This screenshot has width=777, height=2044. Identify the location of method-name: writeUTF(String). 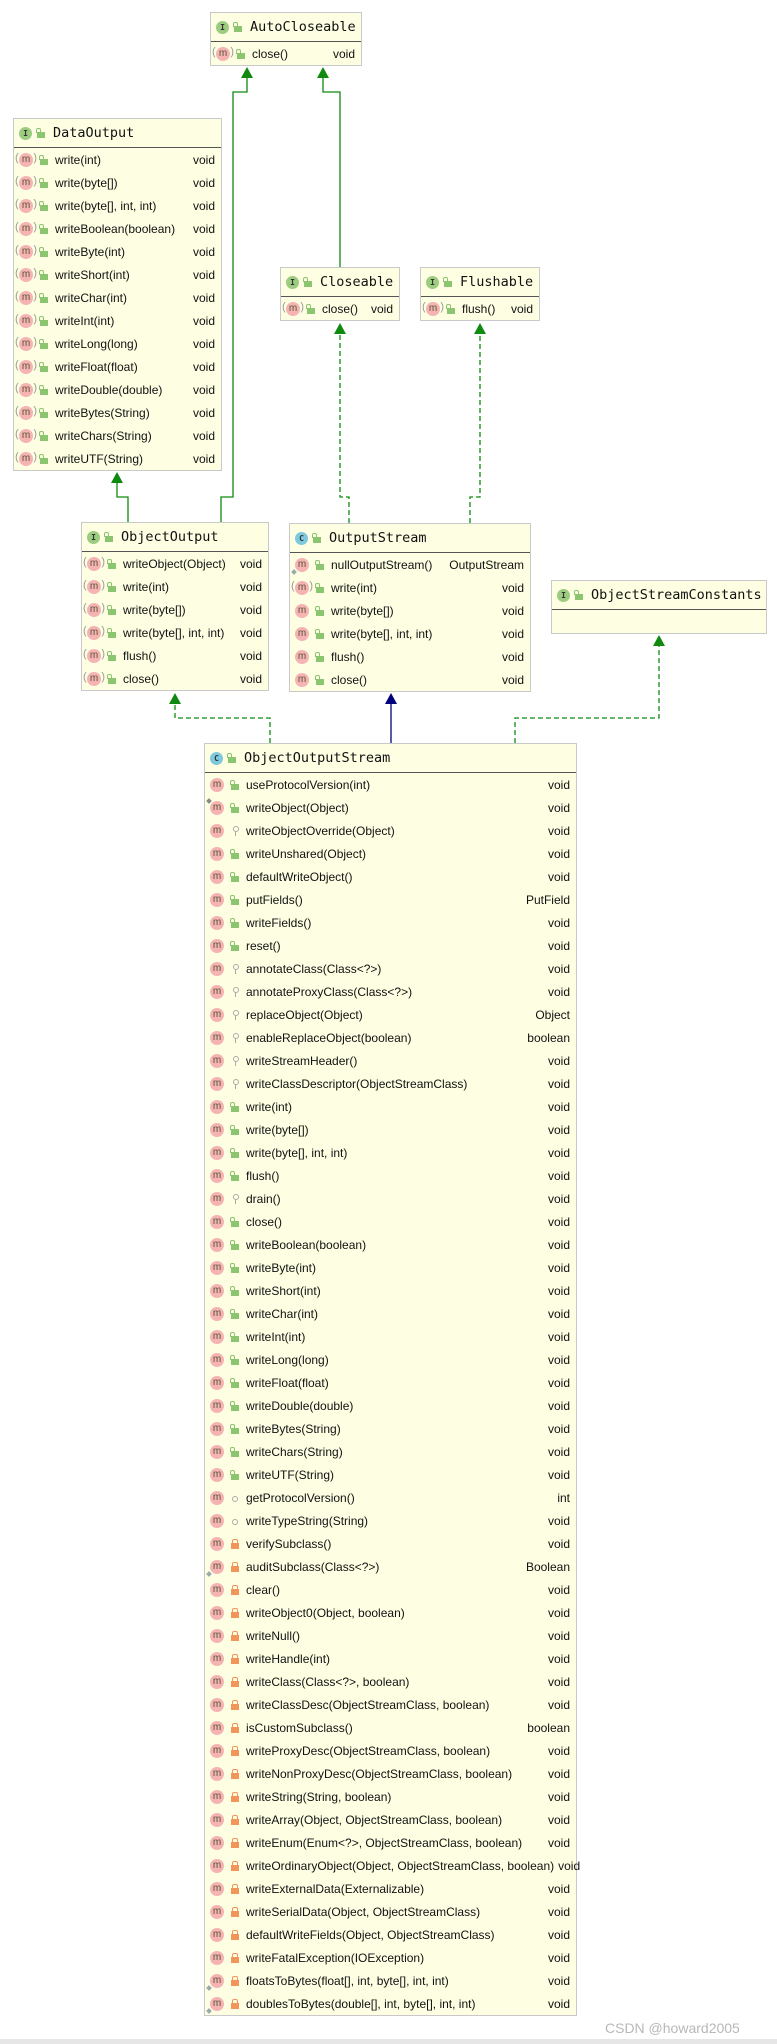
(99, 458).